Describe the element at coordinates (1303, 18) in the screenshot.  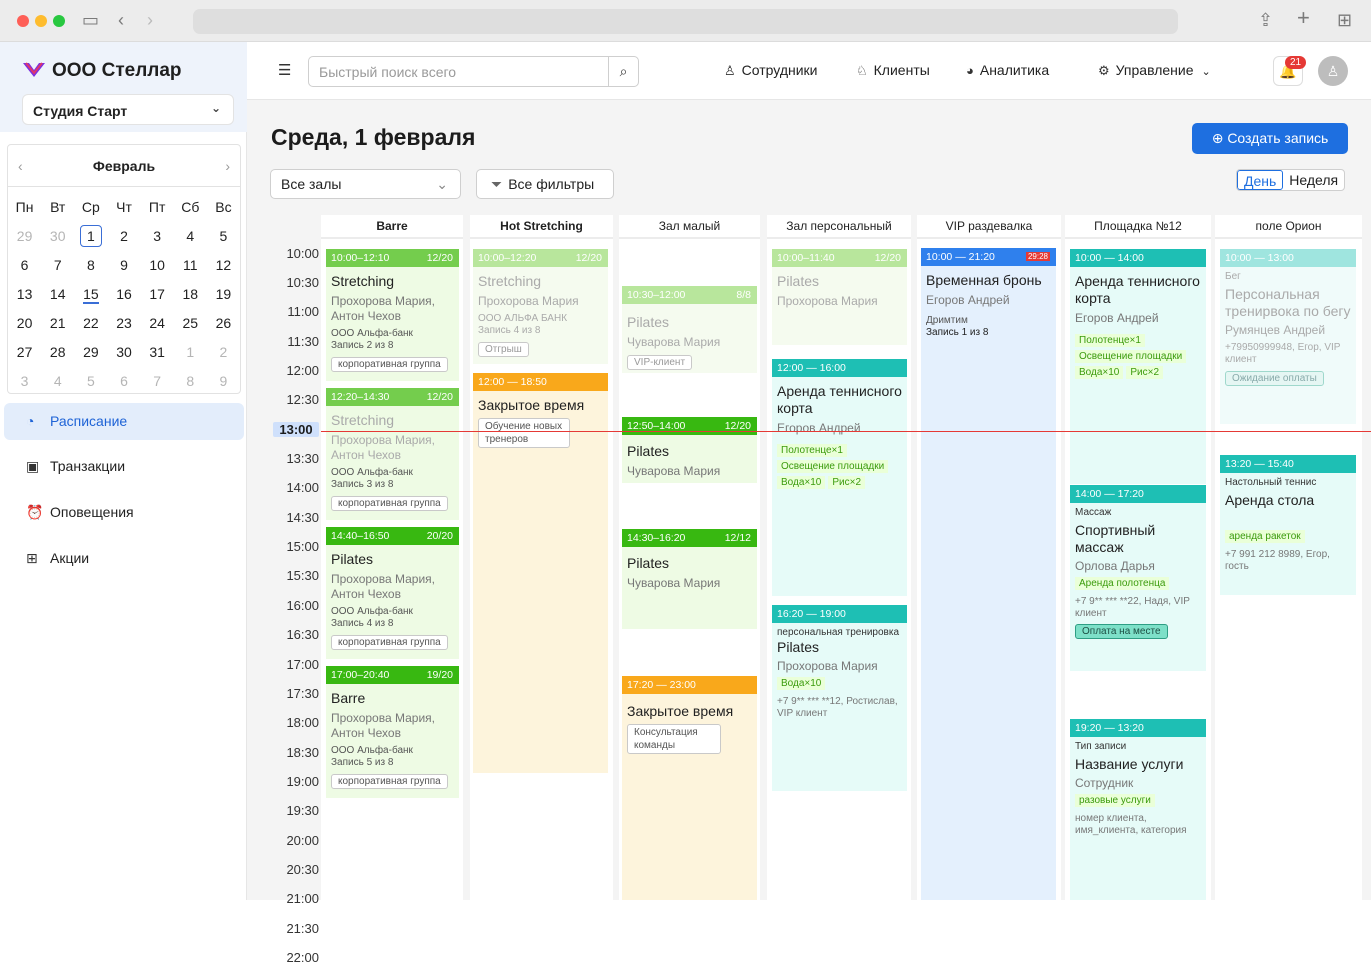
I see `new-tab-icon: +` at that location.